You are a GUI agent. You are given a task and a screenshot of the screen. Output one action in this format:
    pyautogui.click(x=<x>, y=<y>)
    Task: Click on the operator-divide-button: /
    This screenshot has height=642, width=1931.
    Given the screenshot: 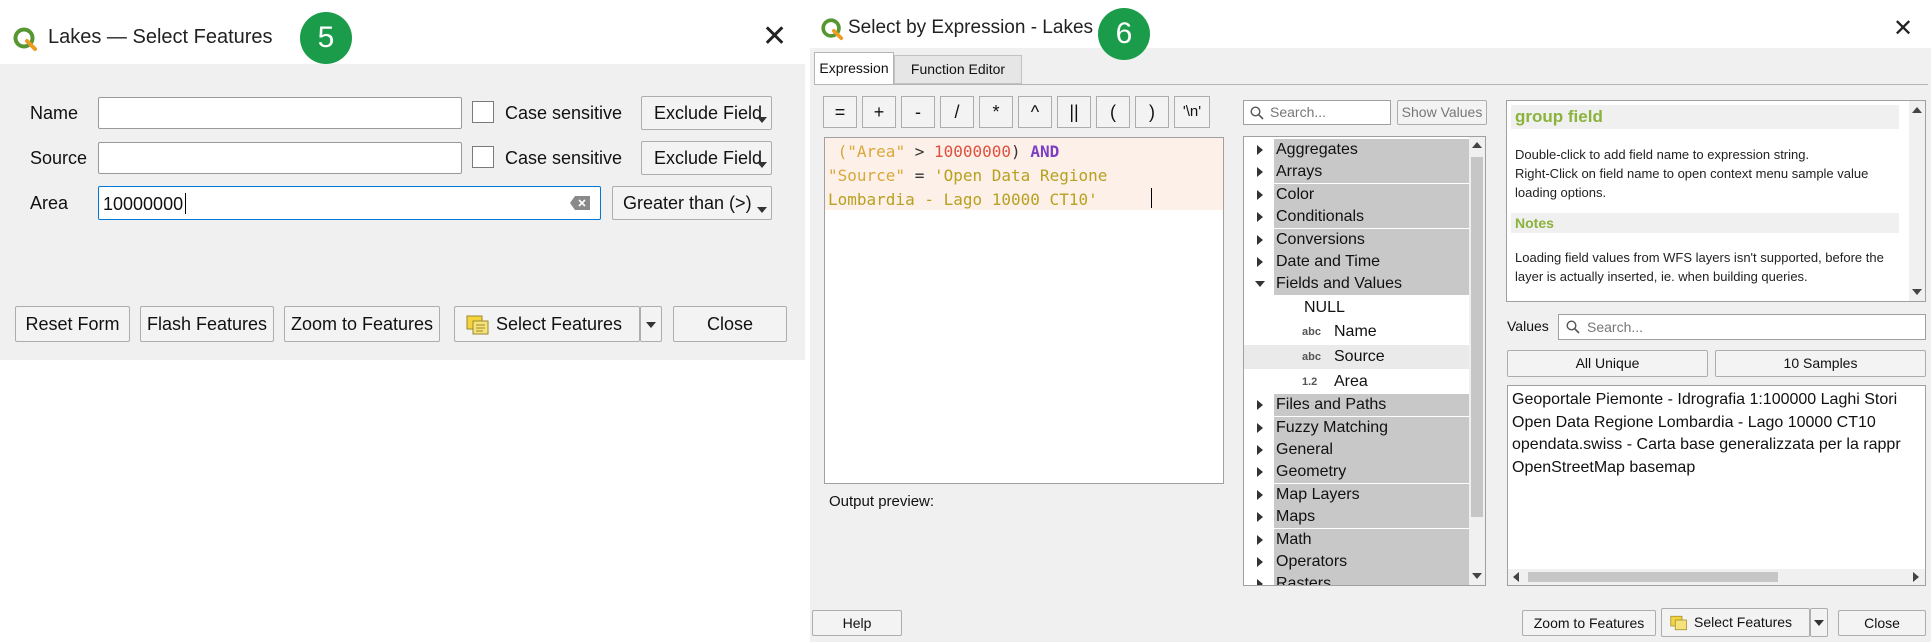 What is the action you would take?
    pyautogui.click(x=957, y=112)
    